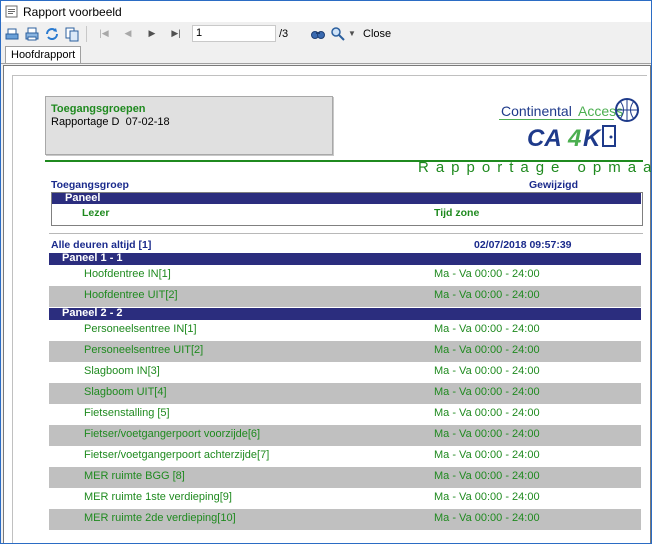 The image size is (652, 544). I want to click on last-page-icon: ▶|, so click(176, 33).